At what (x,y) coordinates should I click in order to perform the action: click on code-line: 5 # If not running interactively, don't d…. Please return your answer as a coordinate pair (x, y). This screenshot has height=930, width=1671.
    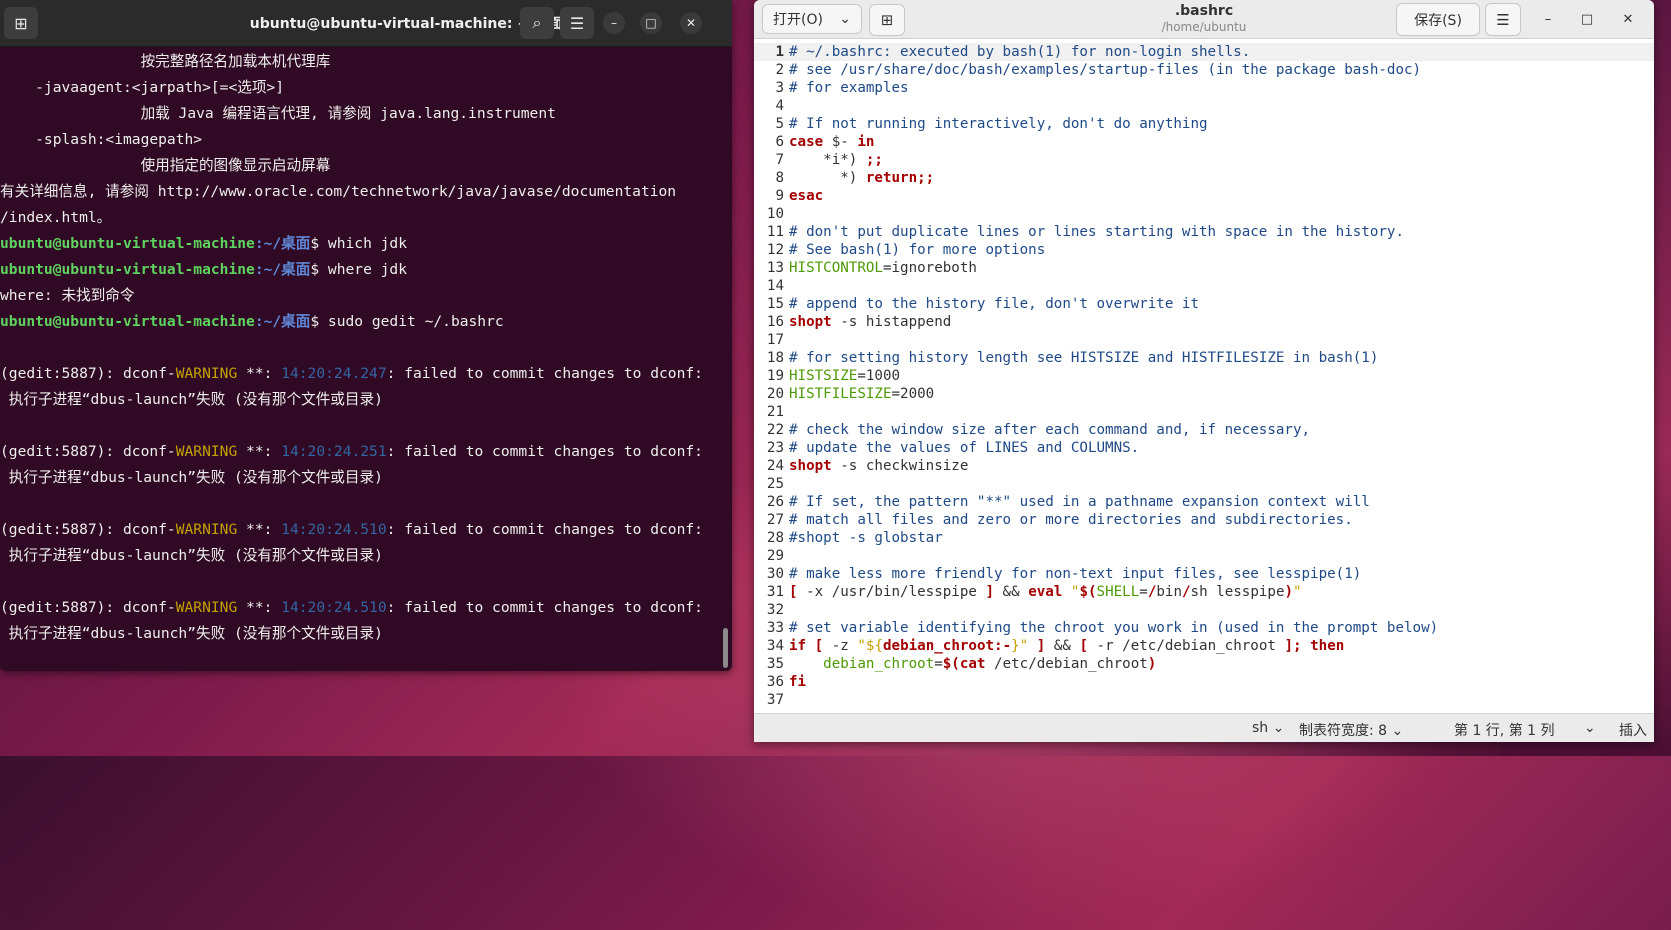
    Looking at the image, I should click on (1204, 124).